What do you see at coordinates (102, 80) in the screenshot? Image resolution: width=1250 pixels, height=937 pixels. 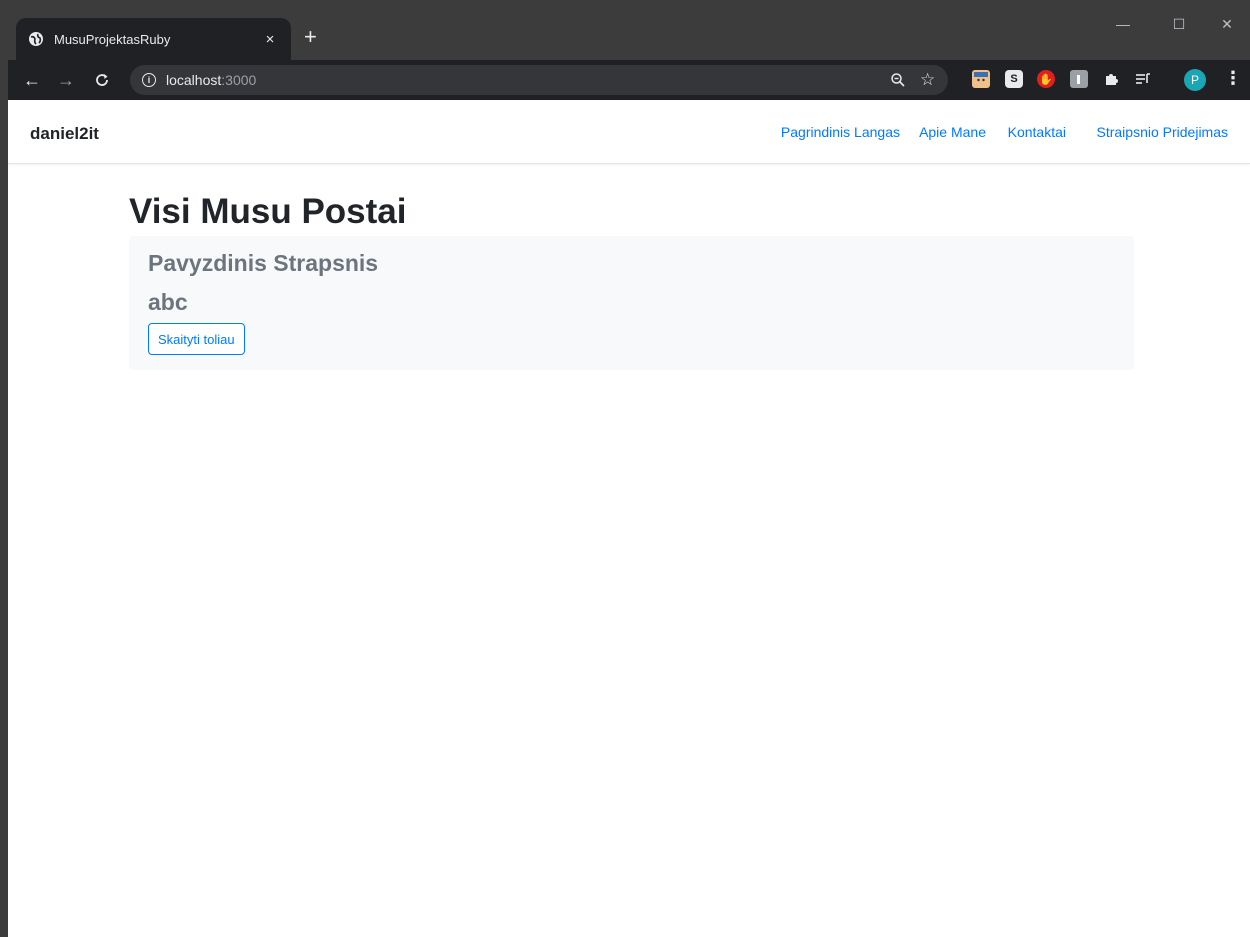 I see `reload-icon` at bounding box center [102, 80].